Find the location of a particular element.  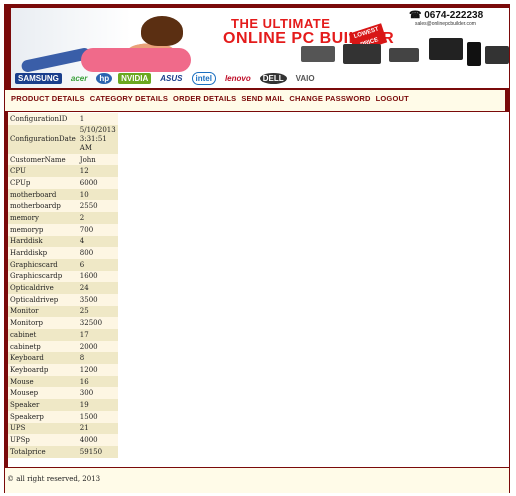

row-key: Keyboard is located at coordinates (43, 358).